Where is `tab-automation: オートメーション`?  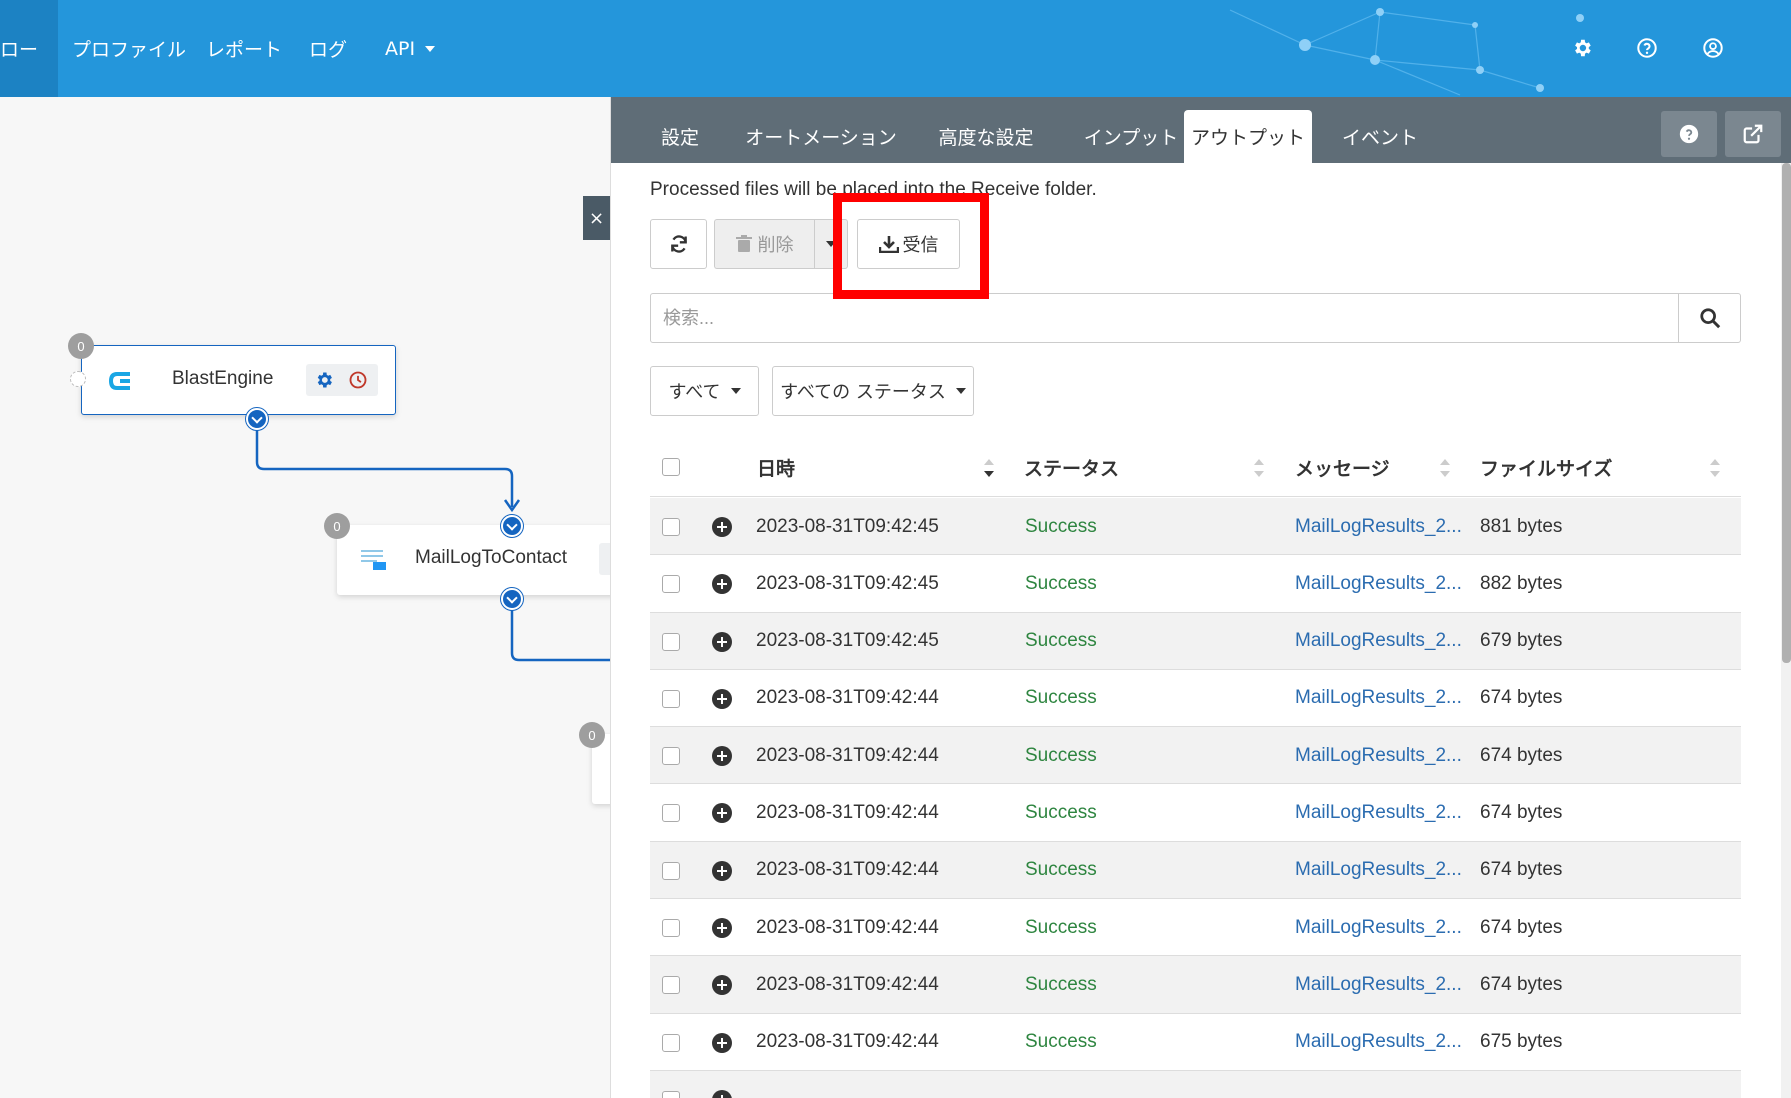
tab-automation: オートメーション is located at coordinates (821, 136).